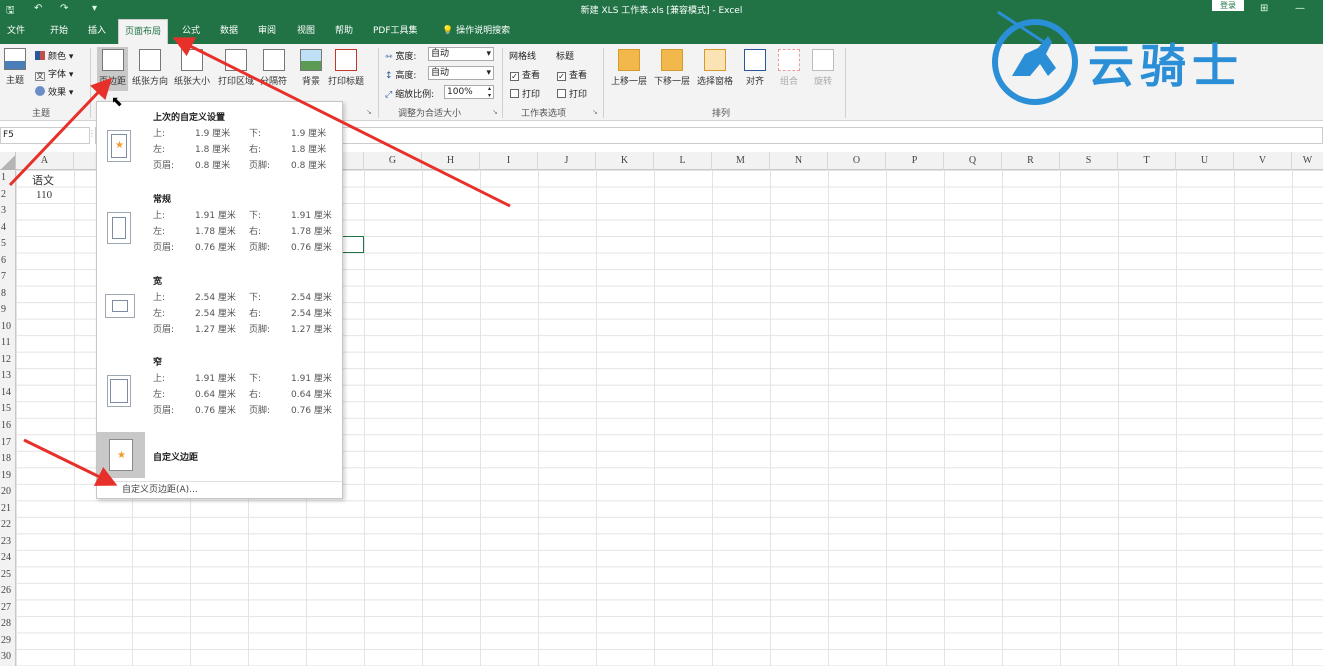 The height and width of the screenshot is (666, 1323). What do you see at coordinates (8, 459) in the screenshot?
I see `row-header-18: 18` at bounding box center [8, 459].